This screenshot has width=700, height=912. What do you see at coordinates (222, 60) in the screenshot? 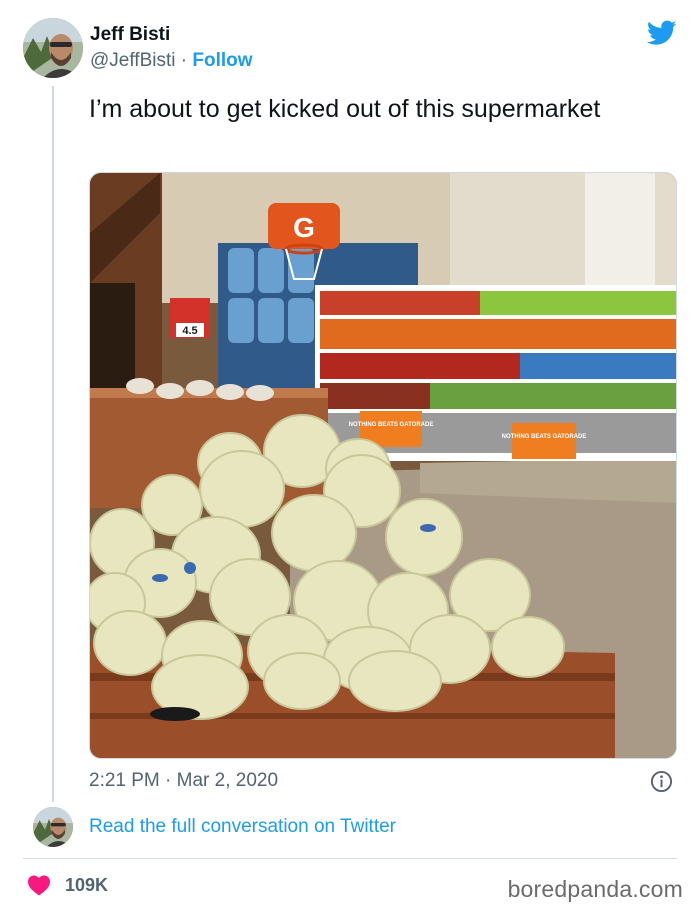
I see `follow-button: Follow` at bounding box center [222, 60].